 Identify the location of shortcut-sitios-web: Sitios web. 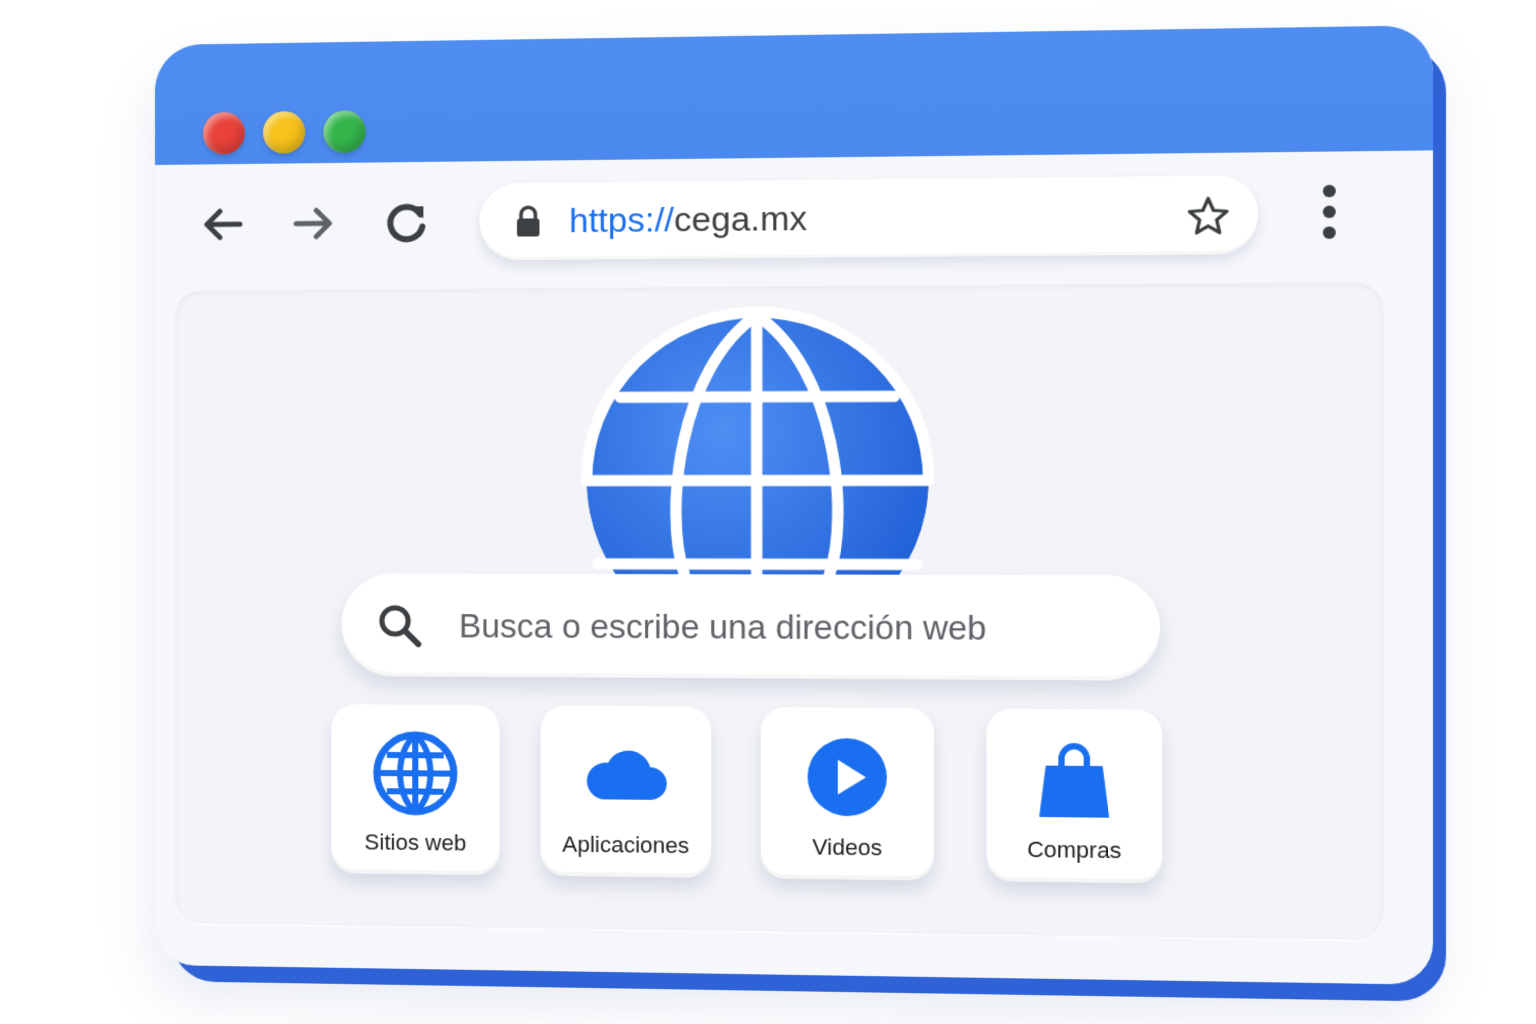
(415, 790).